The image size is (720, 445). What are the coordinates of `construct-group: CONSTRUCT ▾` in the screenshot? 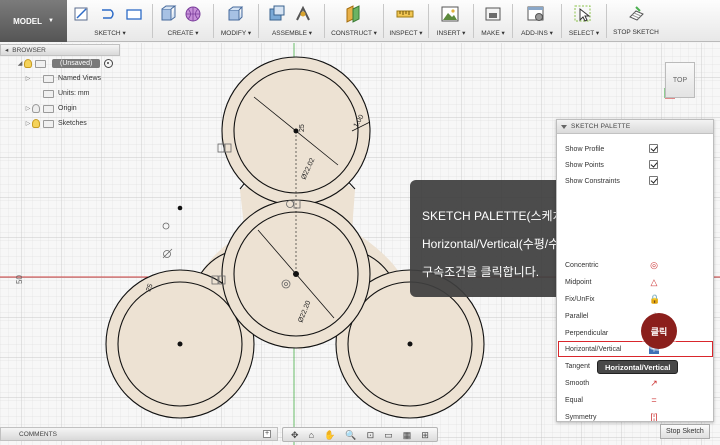 It's located at (354, 21).